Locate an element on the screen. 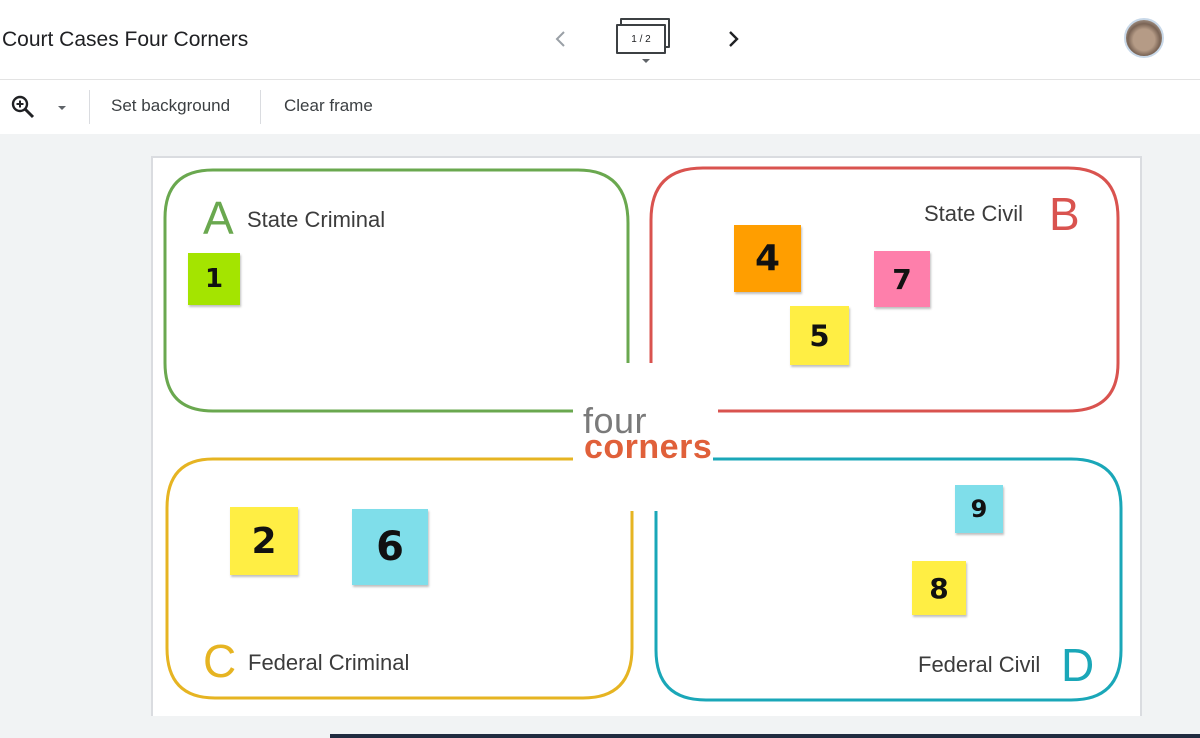 The height and width of the screenshot is (738, 1200). corner-a-label: State Criminal is located at coordinates (316, 219).